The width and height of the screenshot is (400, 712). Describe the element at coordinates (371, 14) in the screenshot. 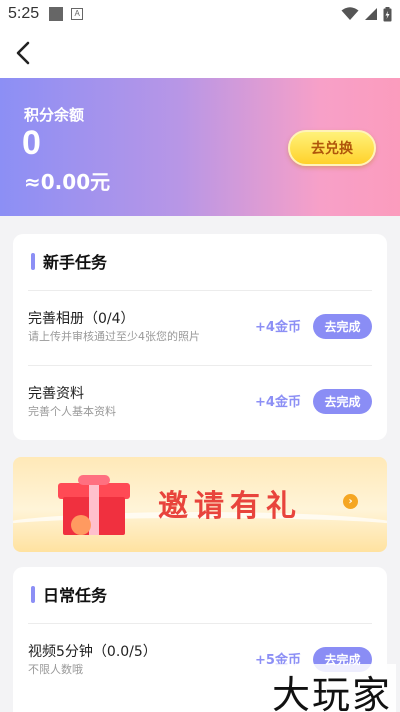

I see `signal-icon` at that location.